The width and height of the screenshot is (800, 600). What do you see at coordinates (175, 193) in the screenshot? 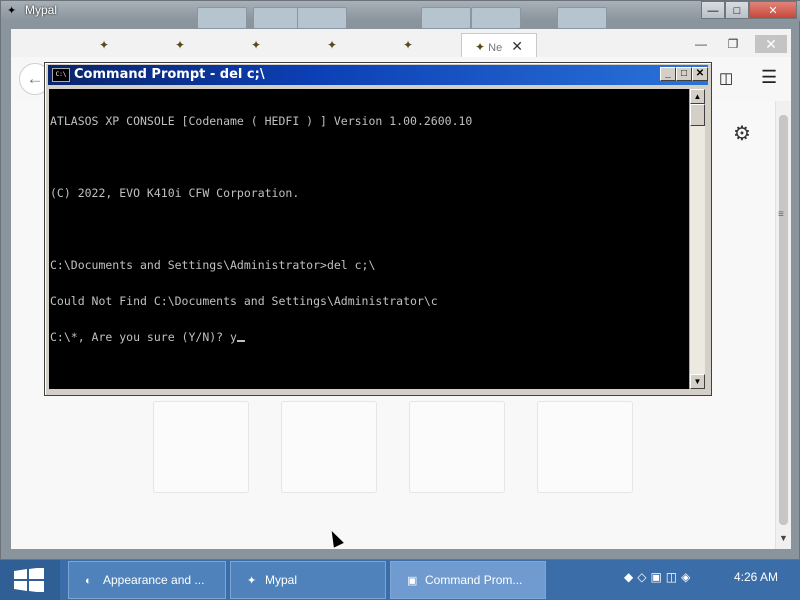
I see `console-line: (C) 2022, EVO K410i CFW Corporation.` at bounding box center [175, 193].